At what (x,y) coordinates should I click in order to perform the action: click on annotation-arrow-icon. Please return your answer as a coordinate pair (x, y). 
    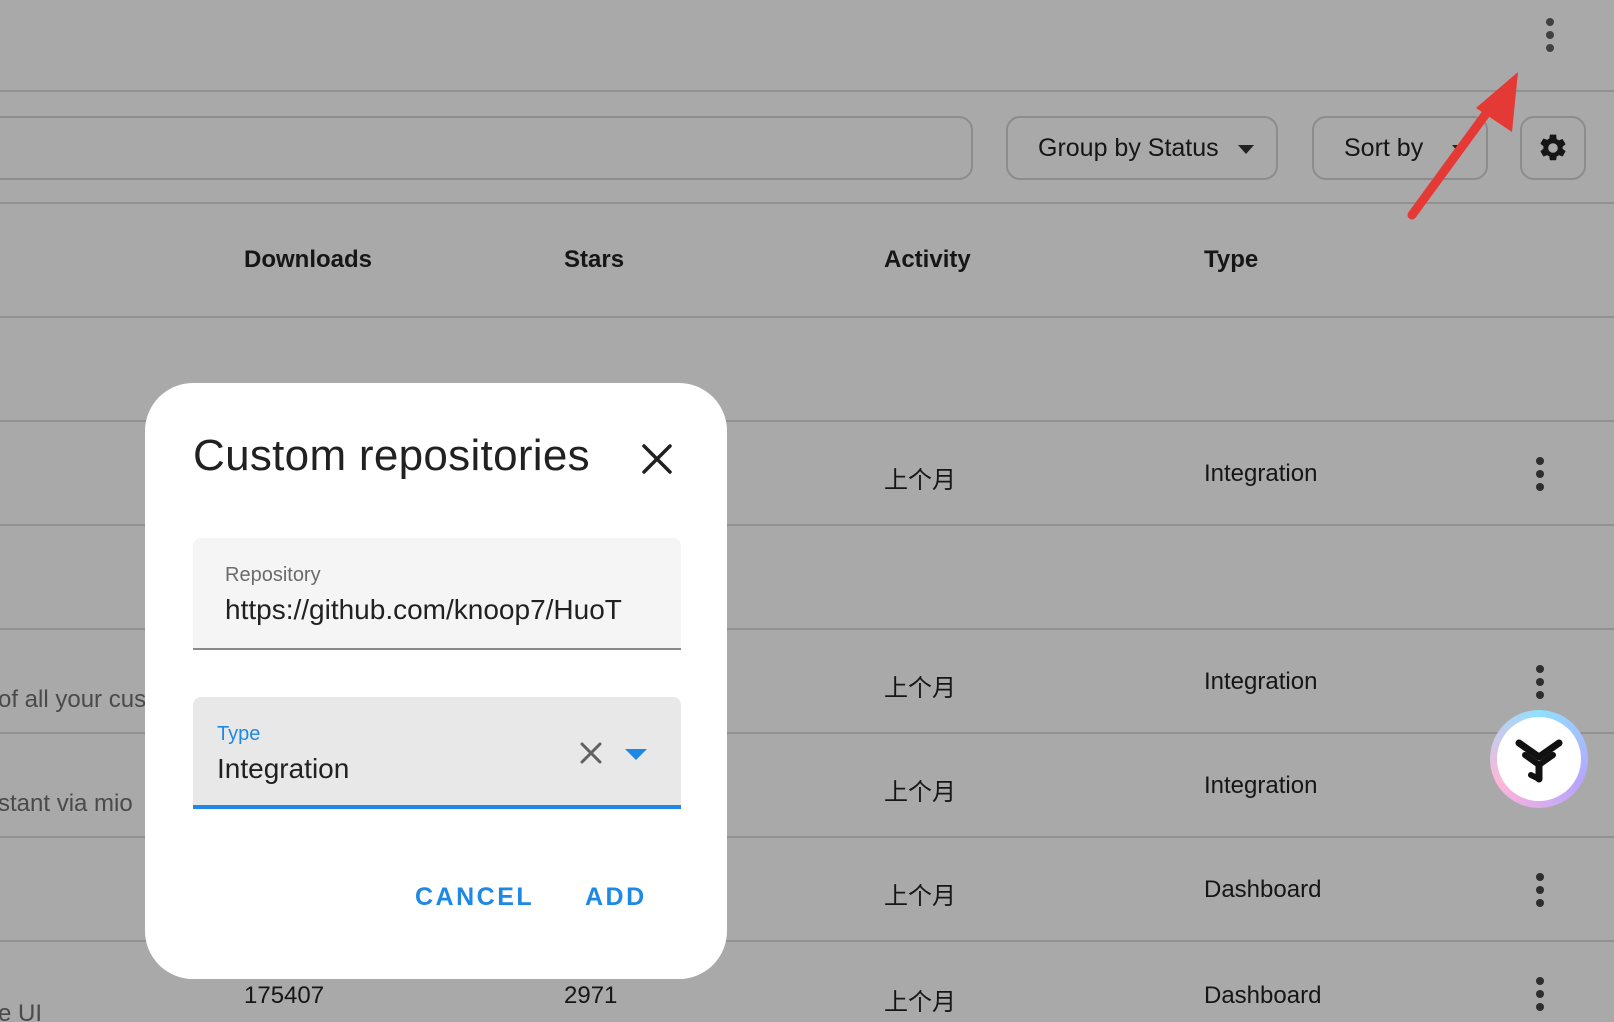
    Looking at the image, I should click on (1462, 146).